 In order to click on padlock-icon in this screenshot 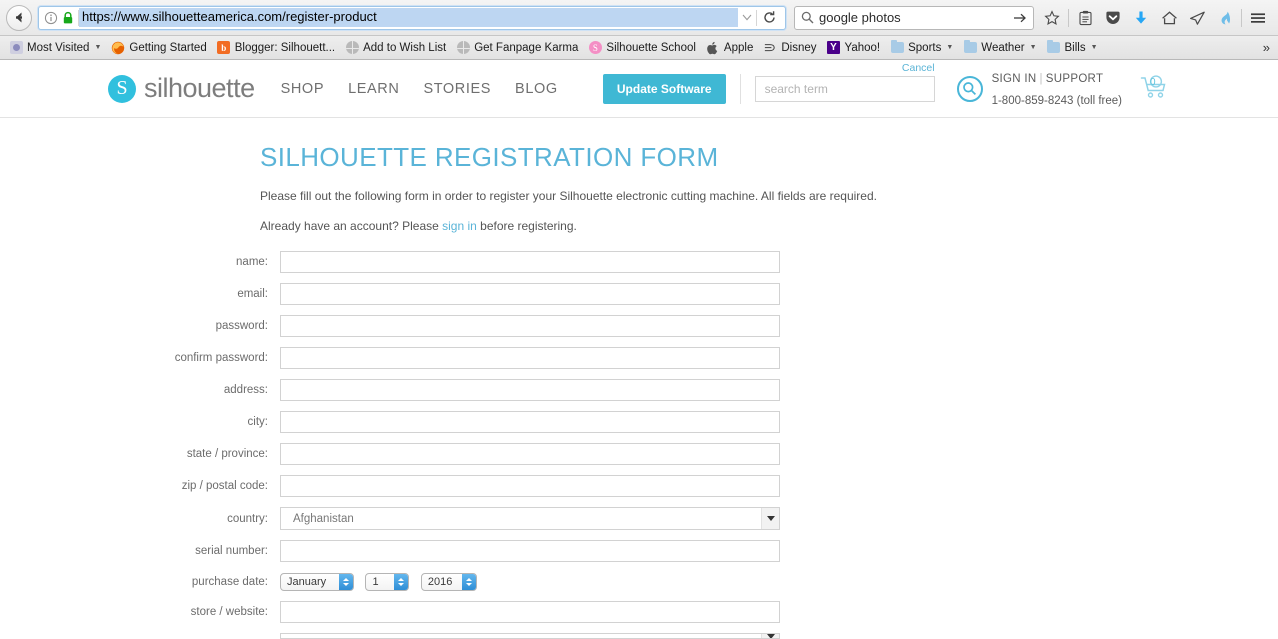, I will do `click(68, 18)`.